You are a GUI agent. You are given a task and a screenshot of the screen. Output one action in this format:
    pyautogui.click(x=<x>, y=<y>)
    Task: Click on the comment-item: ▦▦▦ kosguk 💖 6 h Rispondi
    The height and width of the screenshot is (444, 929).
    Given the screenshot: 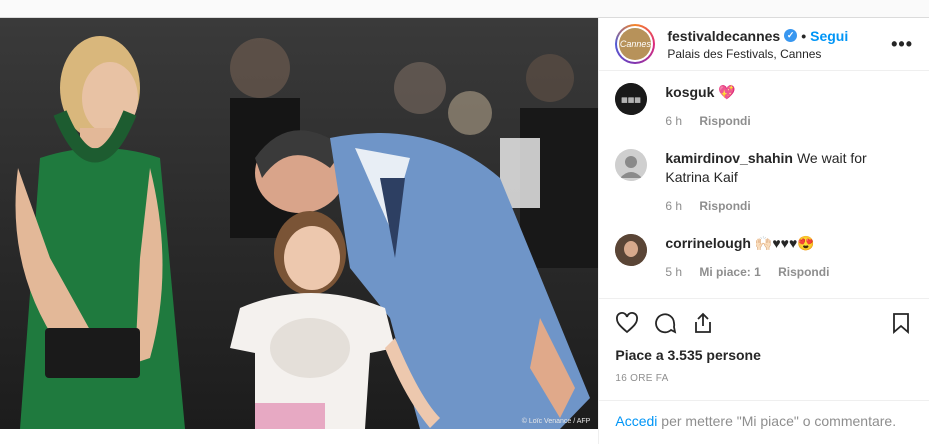 What is the action you would take?
    pyautogui.click(x=764, y=107)
    